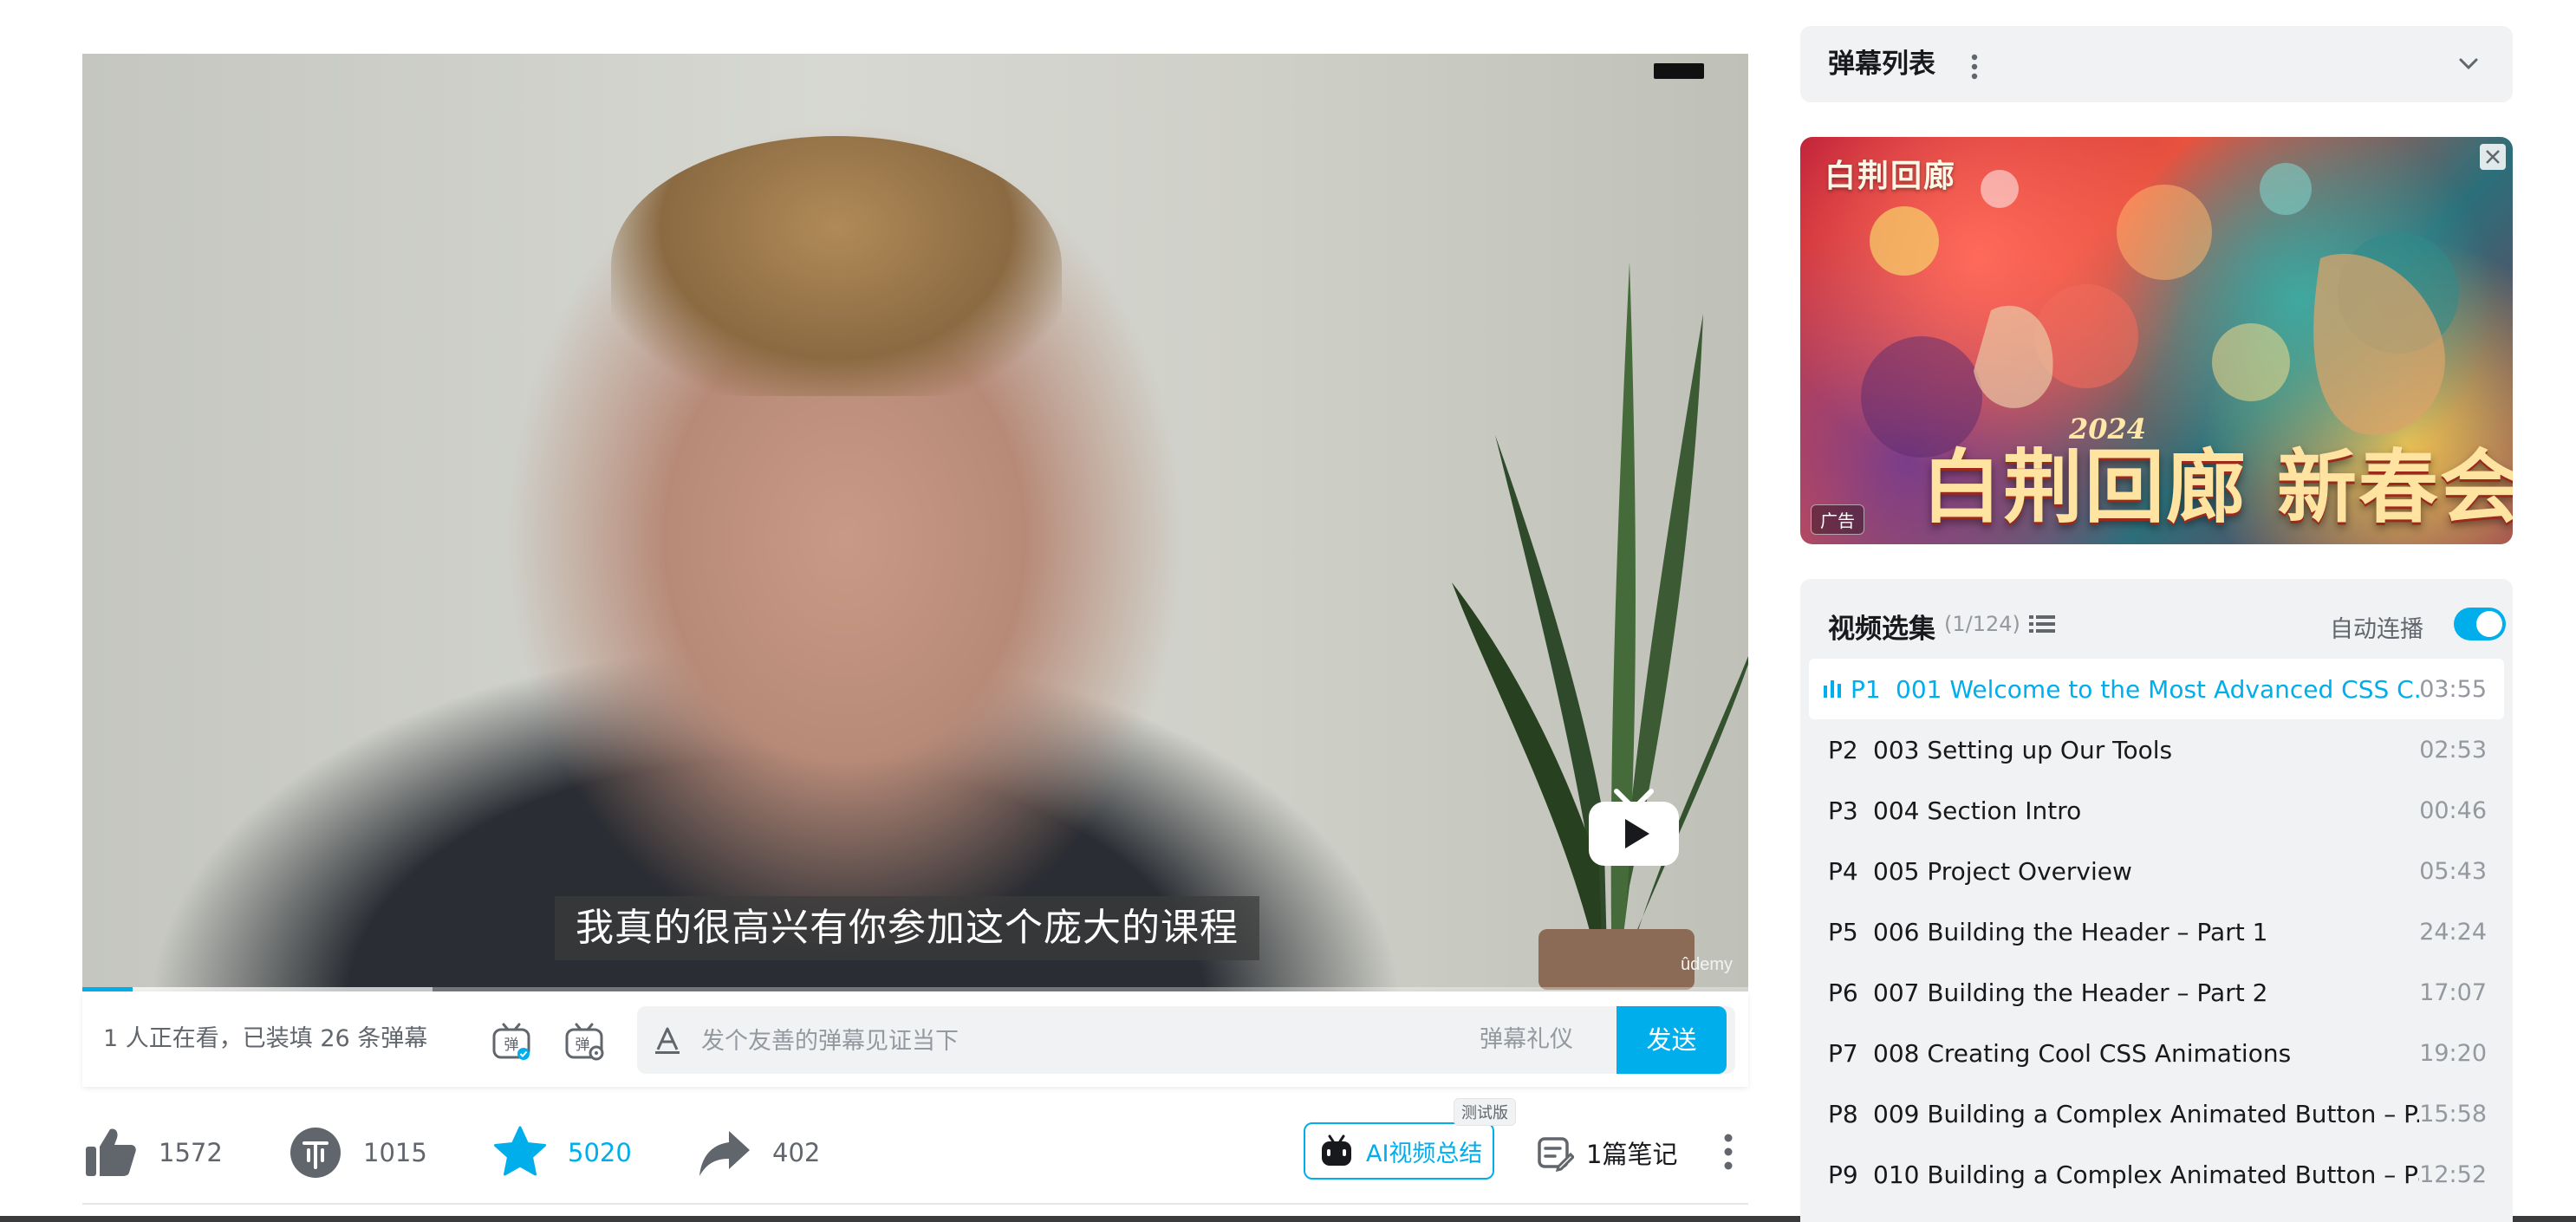  What do you see at coordinates (1843, 810) in the screenshot?
I see `playlist-item-page: P3` at bounding box center [1843, 810].